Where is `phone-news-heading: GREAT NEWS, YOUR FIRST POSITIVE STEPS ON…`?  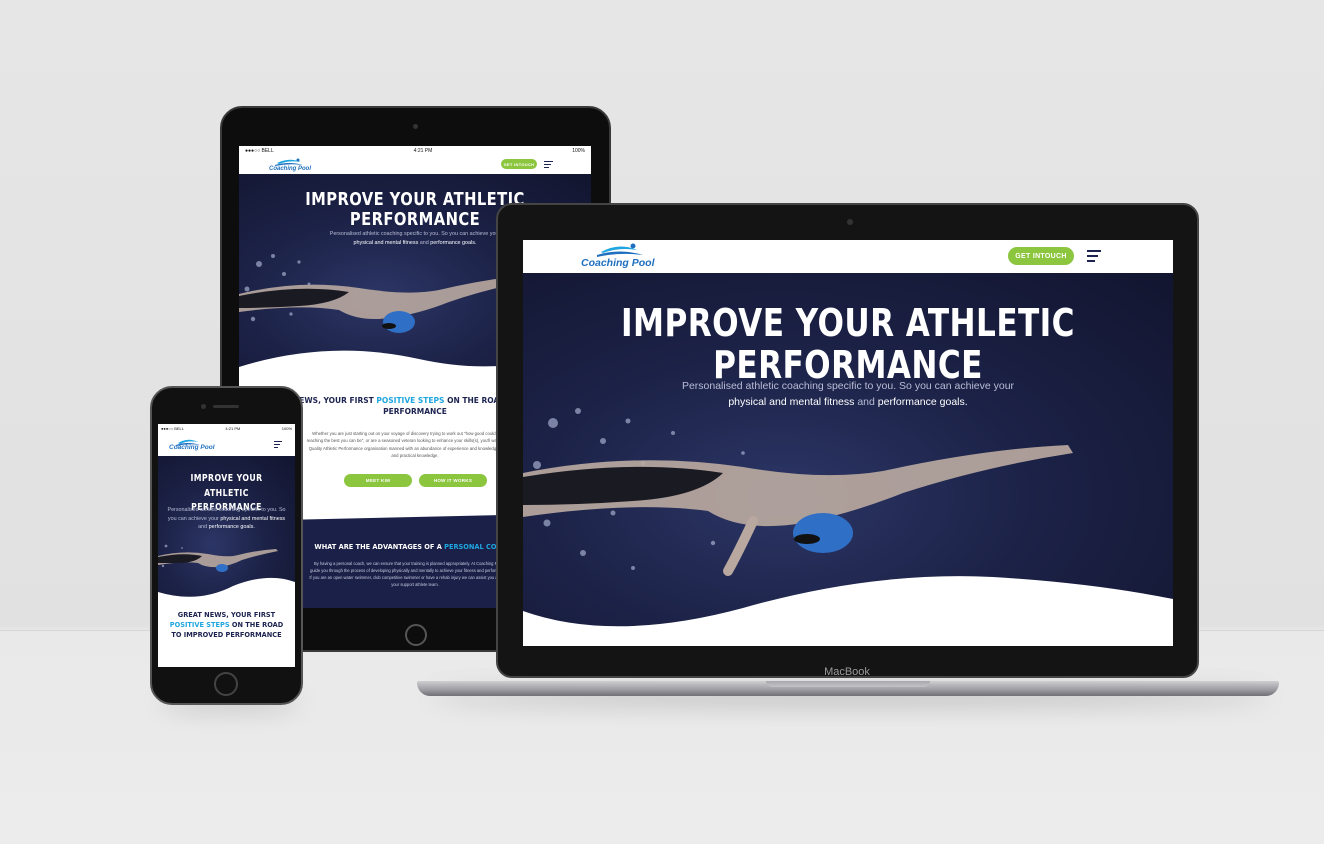 phone-news-heading: GREAT NEWS, YOUR FIRST POSITIVE STEPS ON… is located at coordinates (226, 625).